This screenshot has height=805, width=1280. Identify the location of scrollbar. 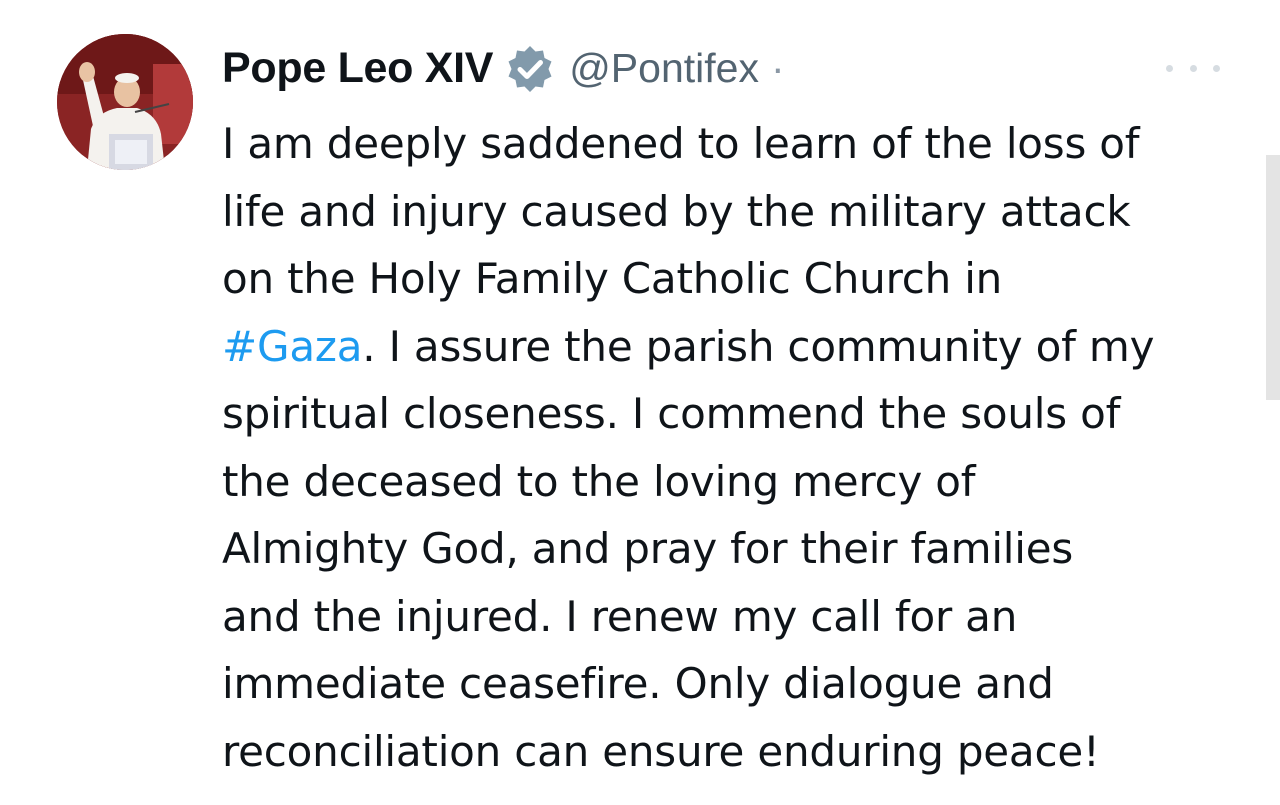
(1273, 277).